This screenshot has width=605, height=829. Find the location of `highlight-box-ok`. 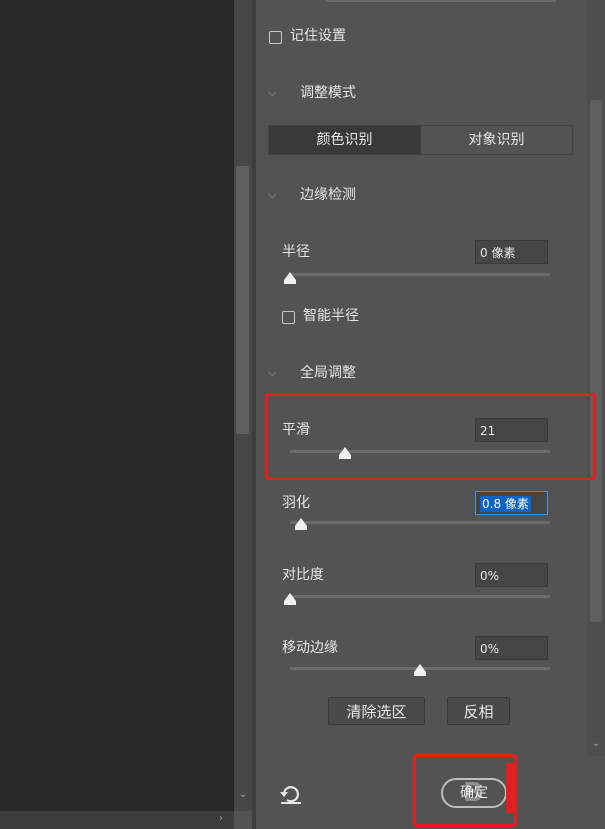

highlight-box-ok is located at coordinates (465, 790).